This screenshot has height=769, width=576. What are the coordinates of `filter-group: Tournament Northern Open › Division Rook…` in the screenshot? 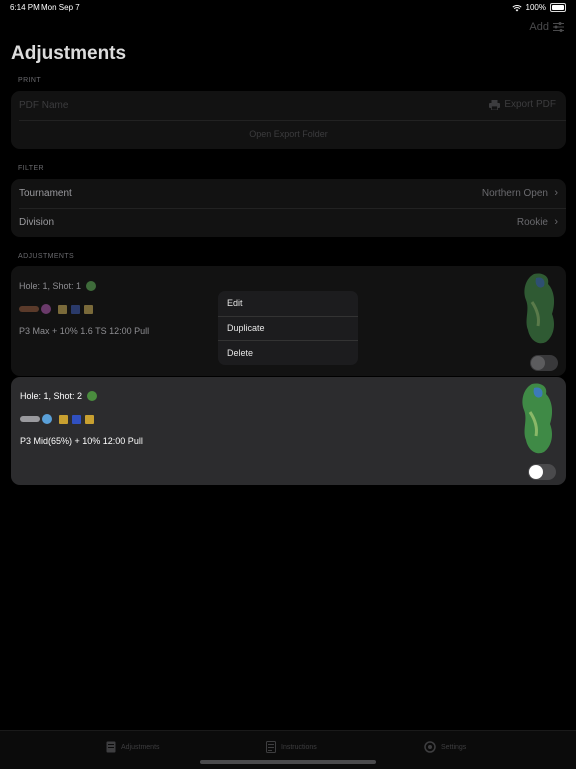 It's located at (288, 208).